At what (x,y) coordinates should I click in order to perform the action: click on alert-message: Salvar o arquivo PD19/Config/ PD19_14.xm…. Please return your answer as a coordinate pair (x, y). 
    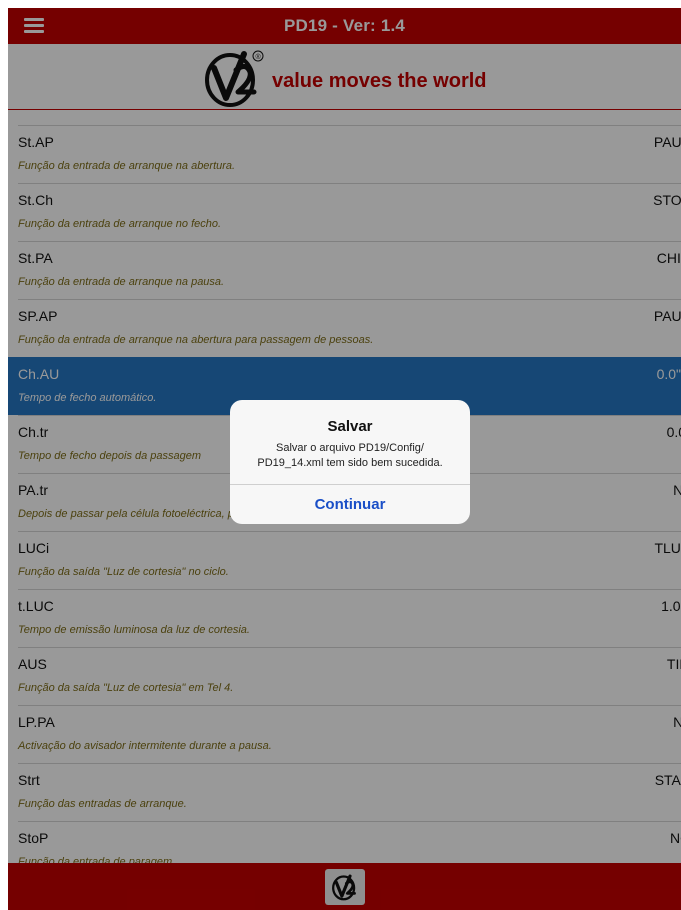
    Looking at the image, I should click on (350, 455).